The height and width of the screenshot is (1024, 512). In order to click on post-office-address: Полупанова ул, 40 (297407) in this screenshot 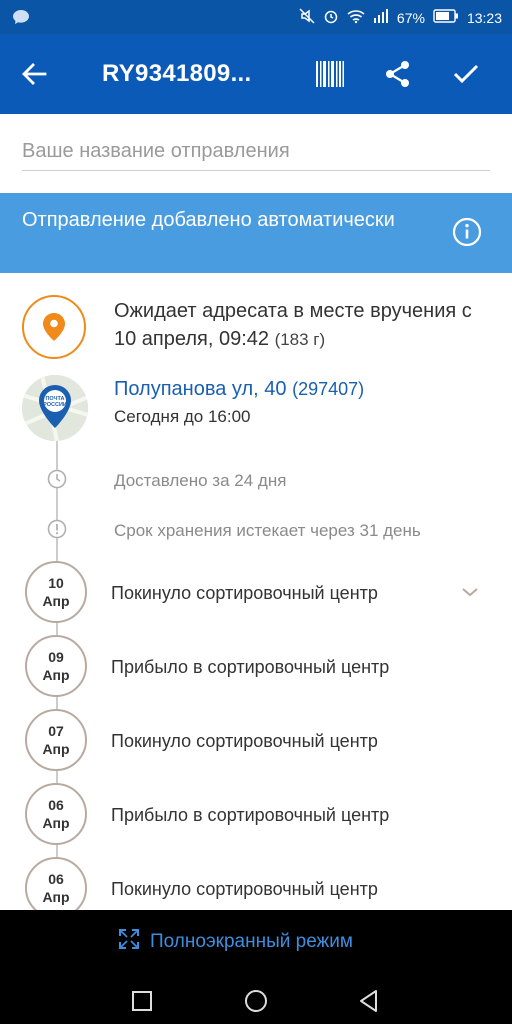, I will do `click(239, 389)`.